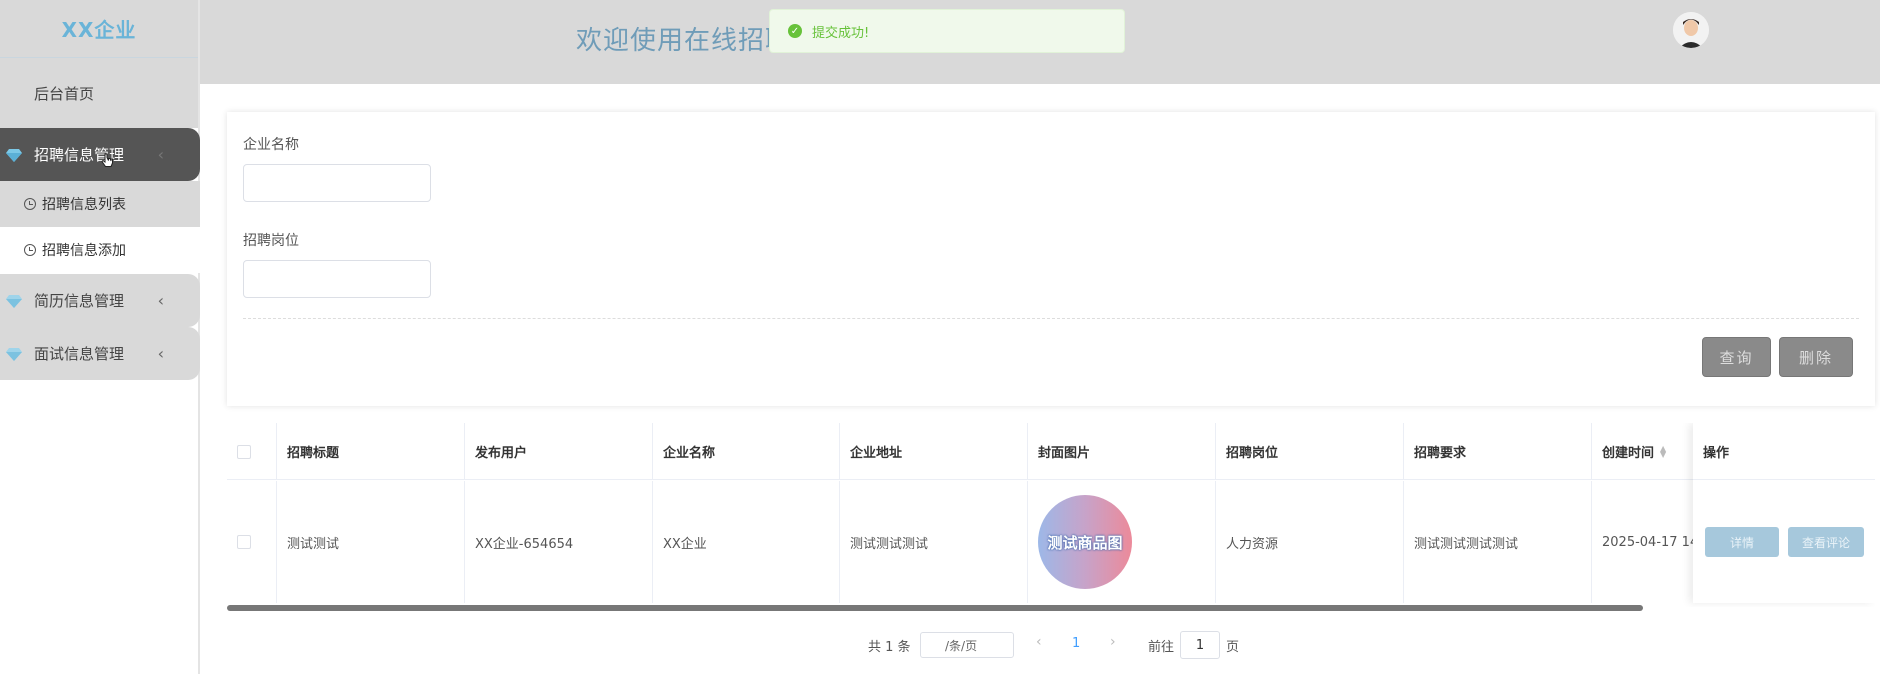 Image resolution: width=1880 pixels, height=674 pixels. Describe the element at coordinates (252, 451) in the screenshot. I see `select-all-cell` at that location.